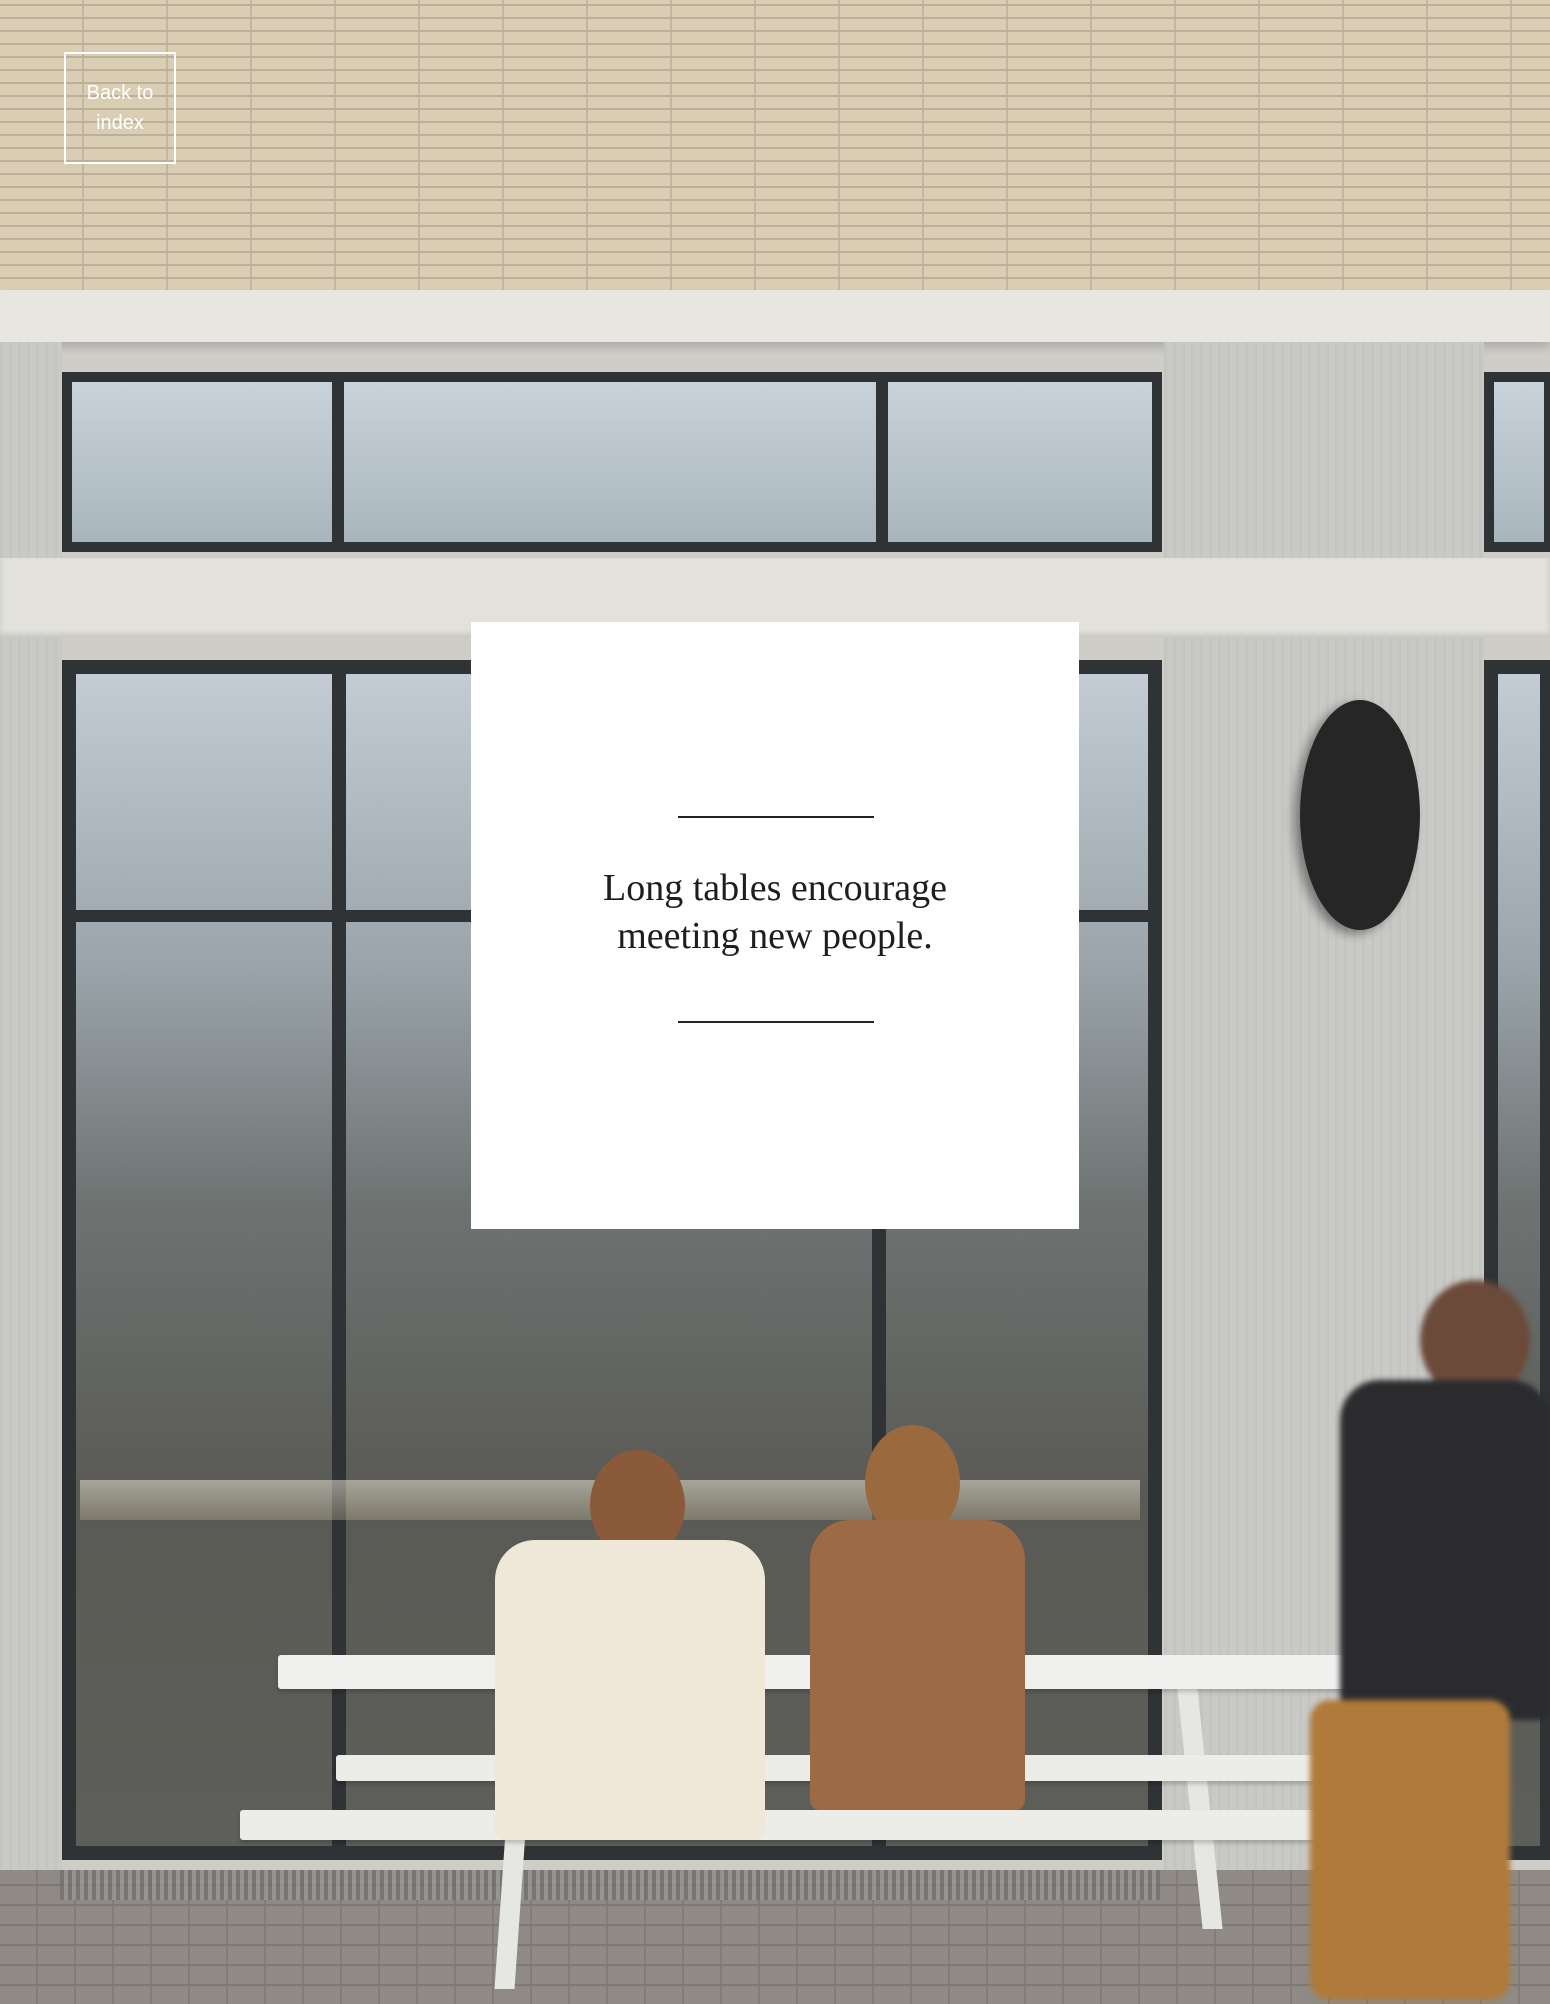 Image resolution: width=1550 pixels, height=2004 pixels. Describe the element at coordinates (776, 1022) in the screenshot. I see `quote-rule-bottom` at that location.